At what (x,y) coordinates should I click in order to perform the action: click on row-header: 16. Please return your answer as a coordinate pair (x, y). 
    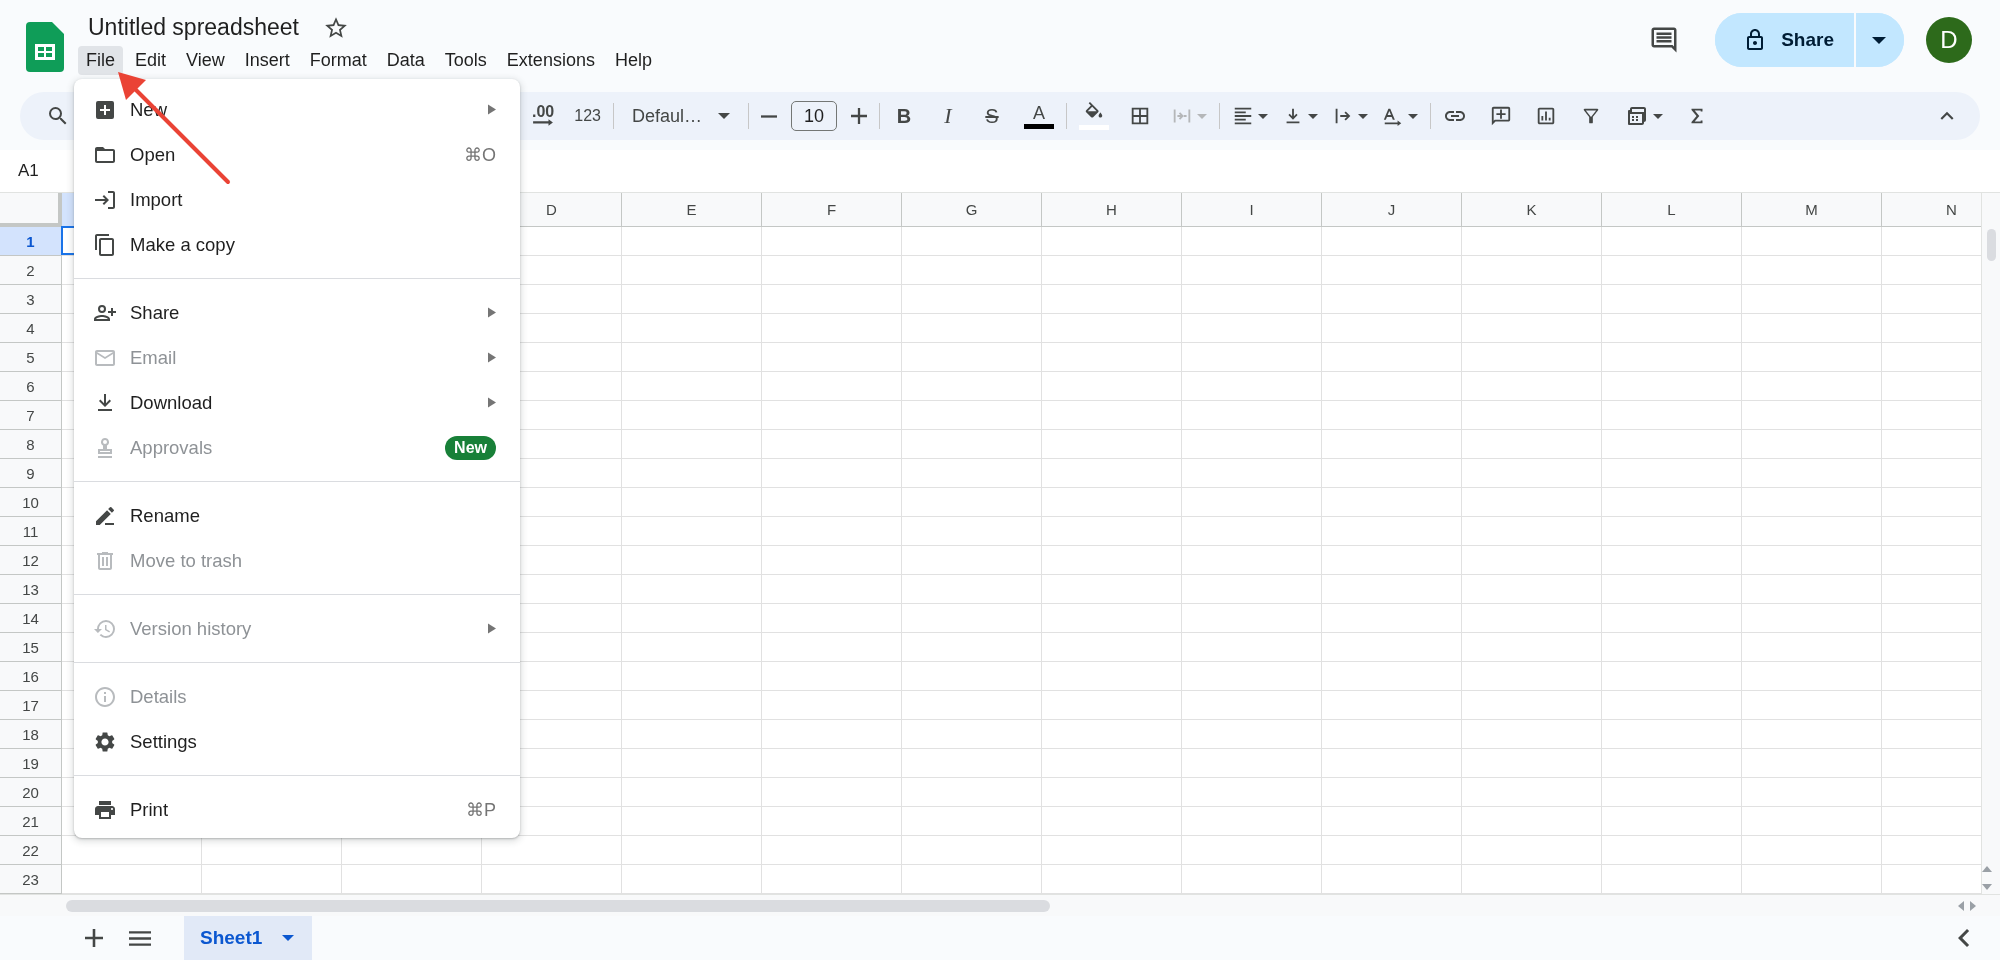
    Looking at the image, I should click on (31, 676).